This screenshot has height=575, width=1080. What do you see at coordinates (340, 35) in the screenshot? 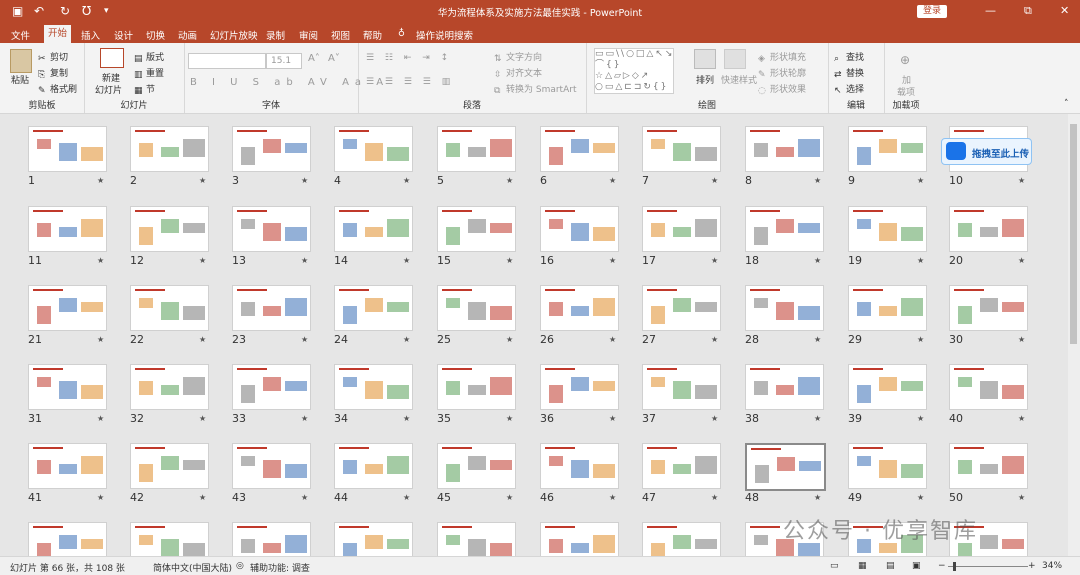
I see `tab-view: 视图` at bounding box center [340, 35].